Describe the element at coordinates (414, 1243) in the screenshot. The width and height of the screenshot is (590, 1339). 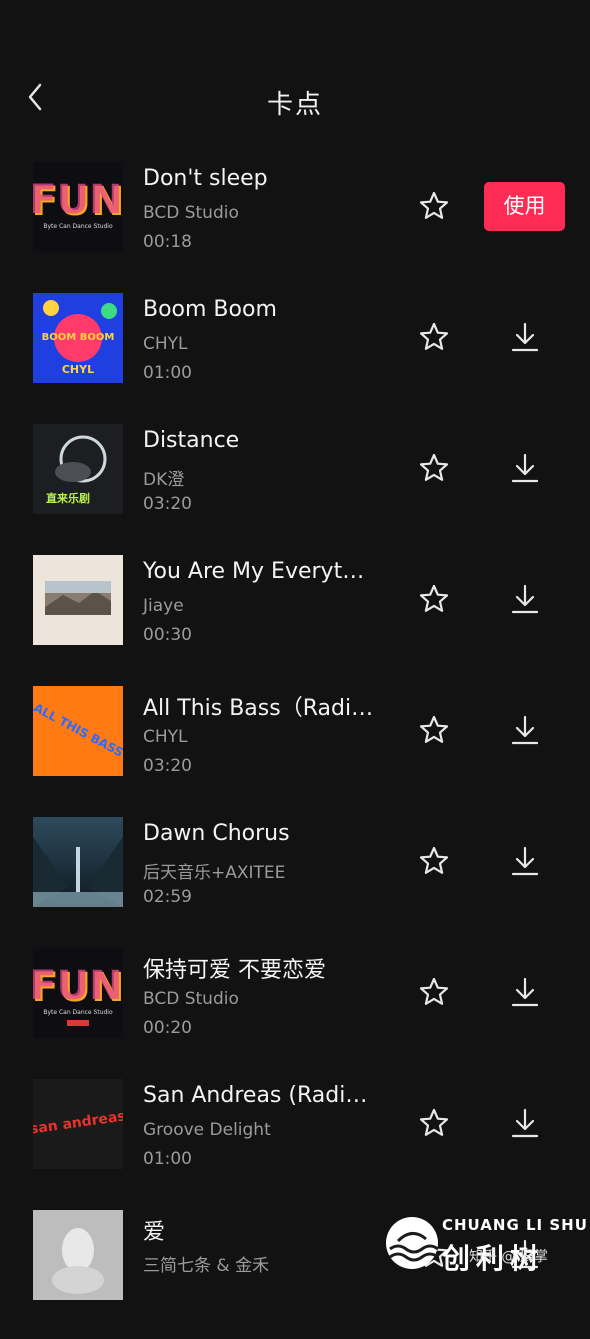
I see `watermark-logo-icon` at that location.